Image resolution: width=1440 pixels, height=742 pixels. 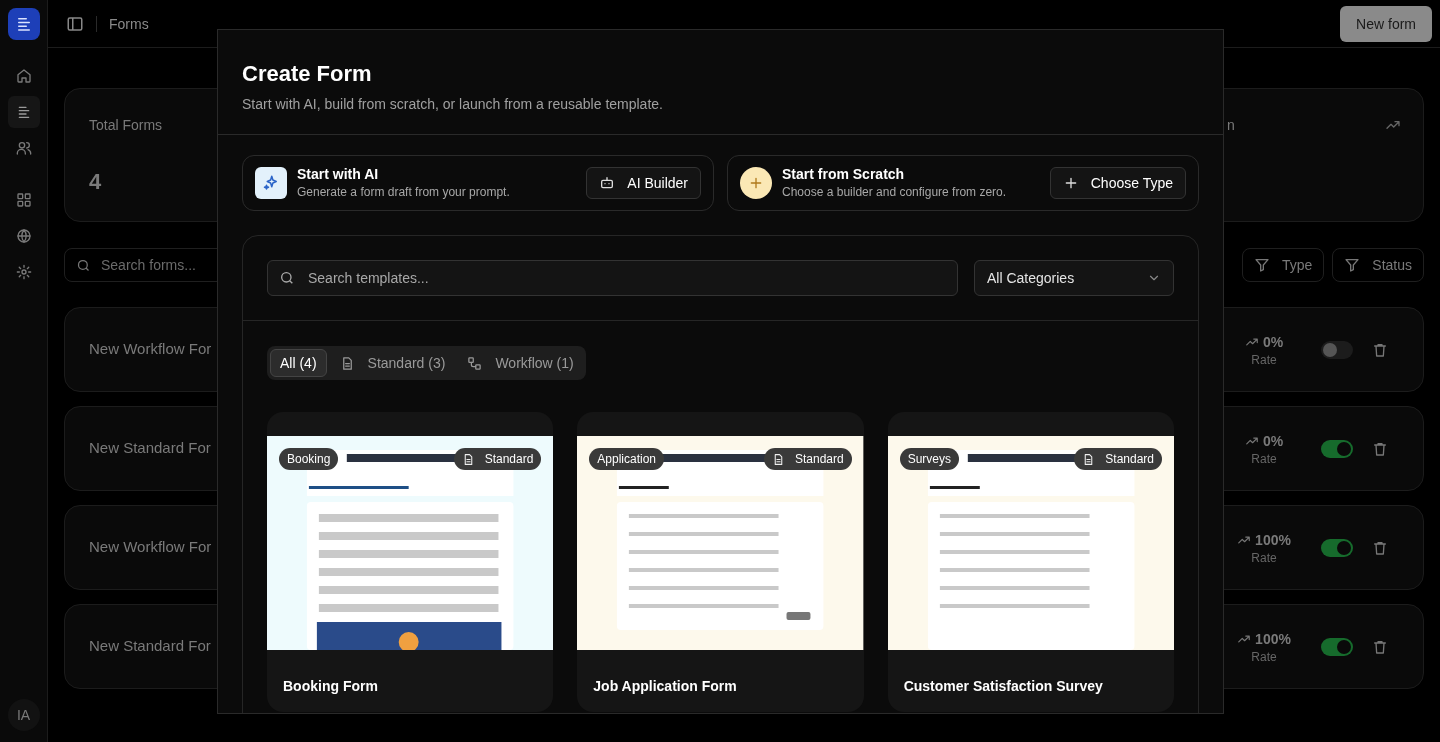 What do you see at coordinates (627, 459) in the screenshot?
I see `category-tag: Application` at bounding box center [627, 459].